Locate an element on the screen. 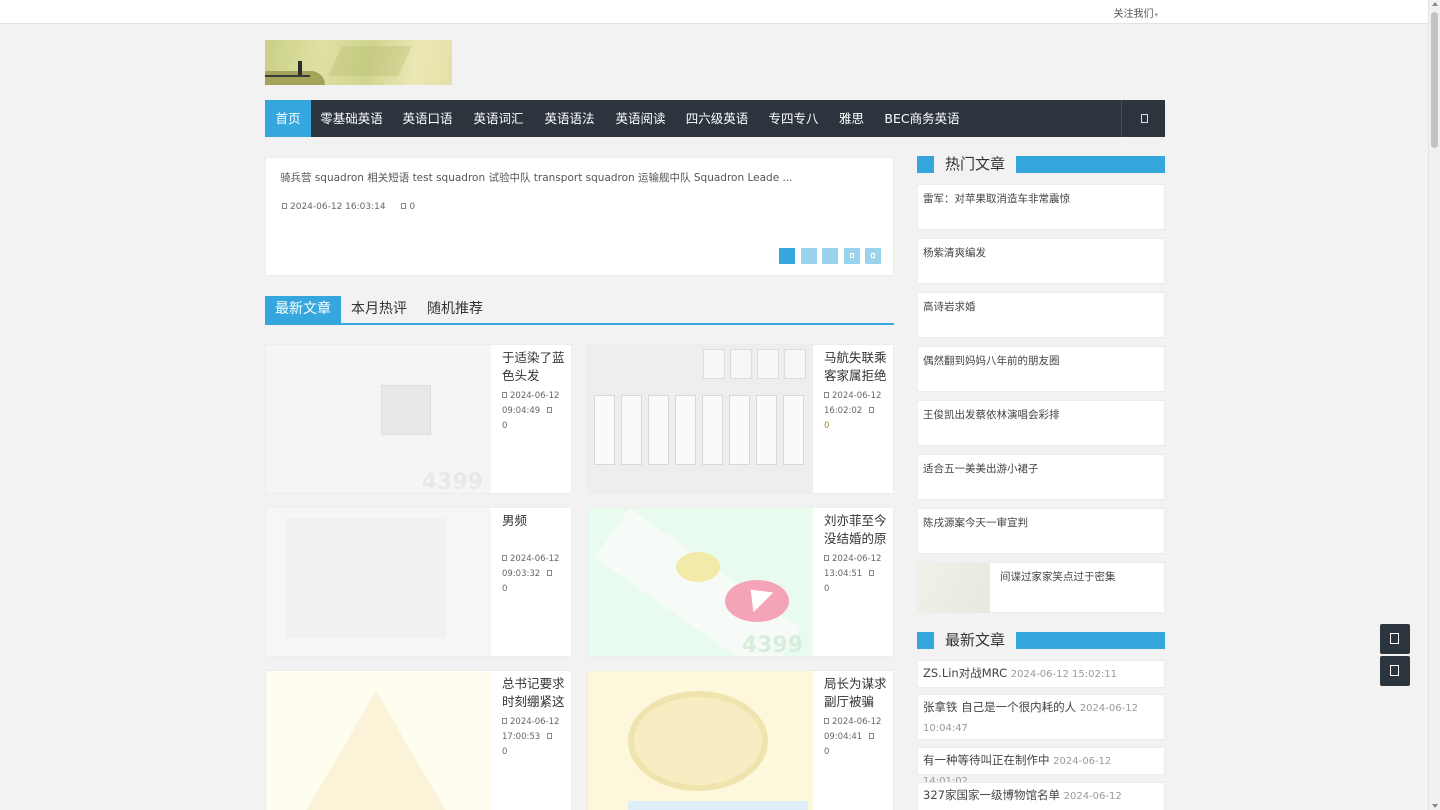  scrollbar is located at coordinates (1434, 405).